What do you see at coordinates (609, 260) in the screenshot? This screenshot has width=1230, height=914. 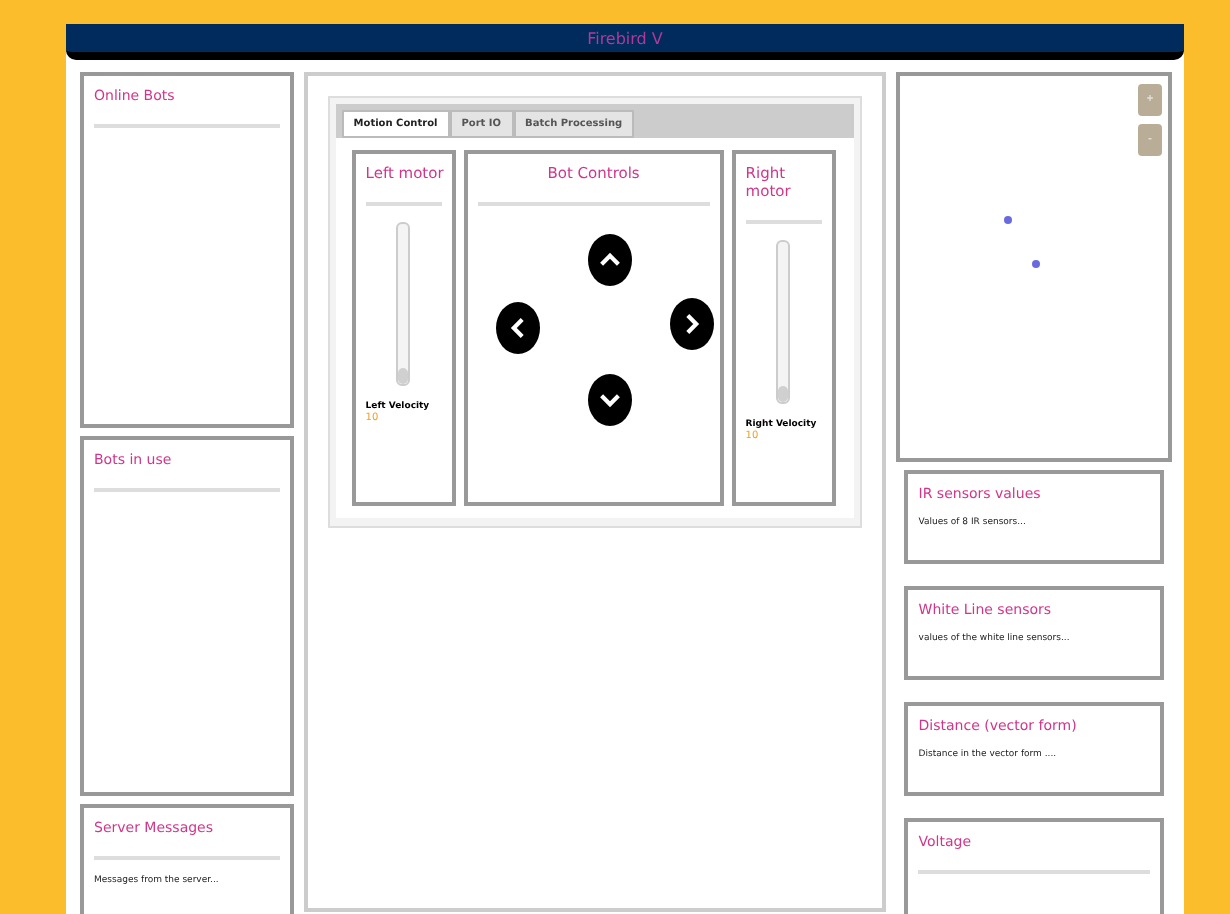 I see `arrow-up-button` at bounding box center [609, 260].